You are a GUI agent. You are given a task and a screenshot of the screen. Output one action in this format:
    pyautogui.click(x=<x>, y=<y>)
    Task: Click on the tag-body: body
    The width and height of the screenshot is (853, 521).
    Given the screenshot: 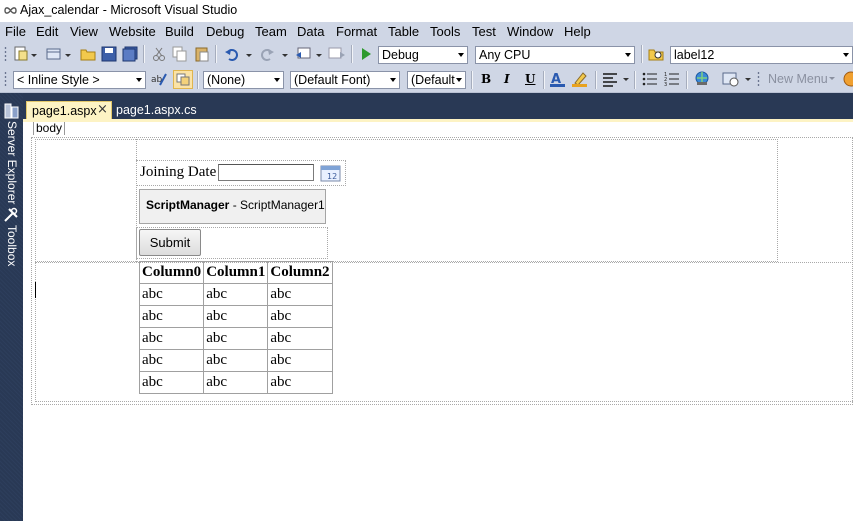 What is the action you would take?
    pyautogui.click(x=49, y=128)
    